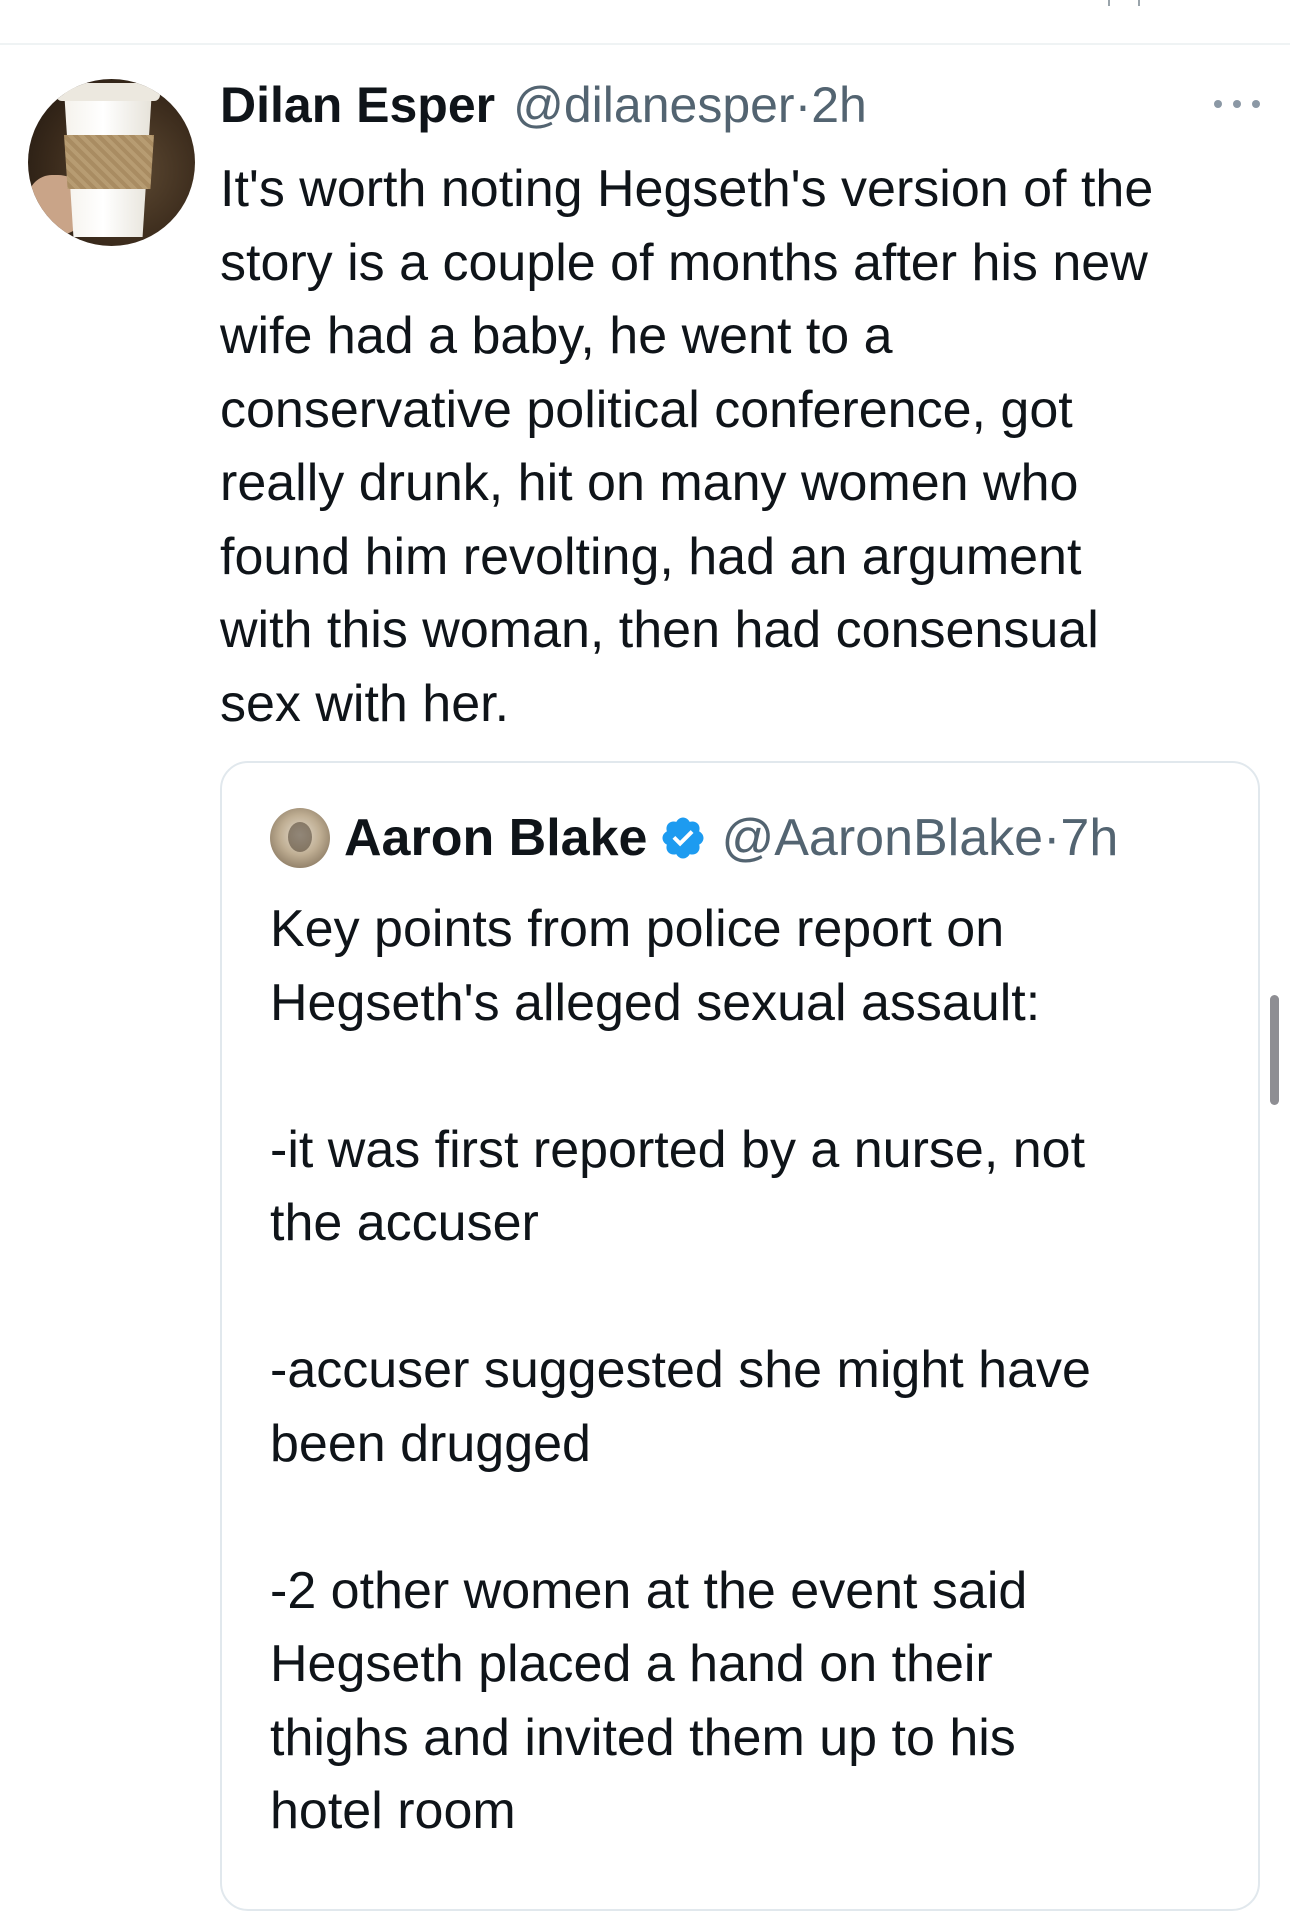  I want to click on quoted-author-name: Aaron Blake, so click(495, 838).